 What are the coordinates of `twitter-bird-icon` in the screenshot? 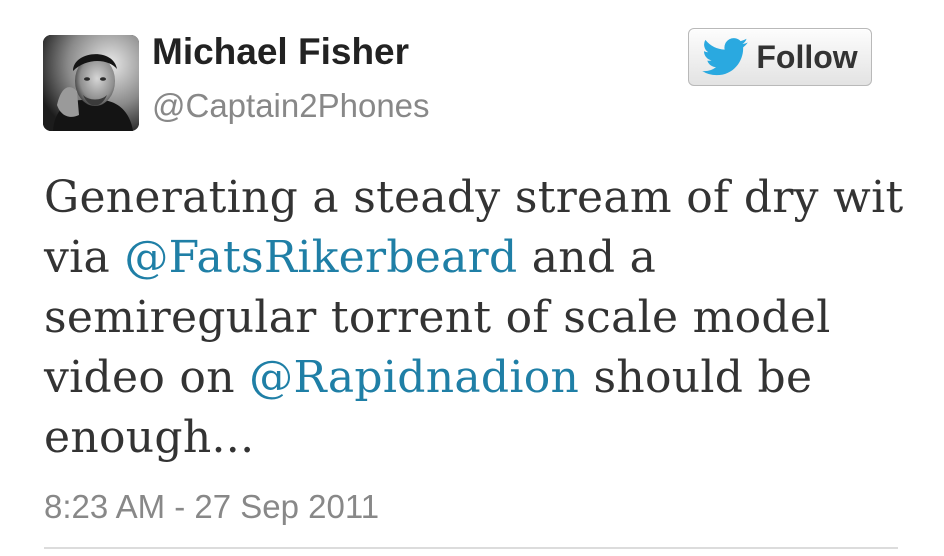 It's located at (725, 57).